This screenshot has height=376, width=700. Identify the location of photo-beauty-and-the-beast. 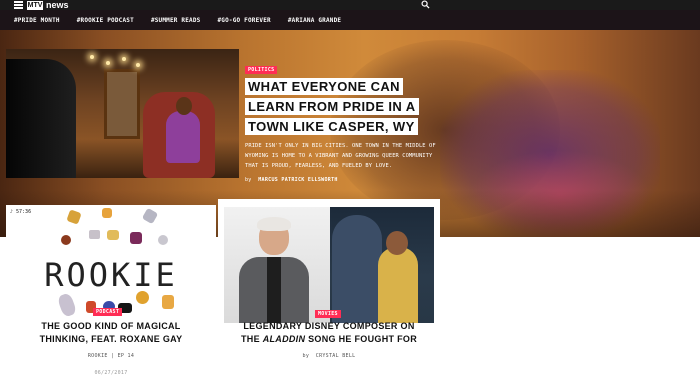
(382, 265).